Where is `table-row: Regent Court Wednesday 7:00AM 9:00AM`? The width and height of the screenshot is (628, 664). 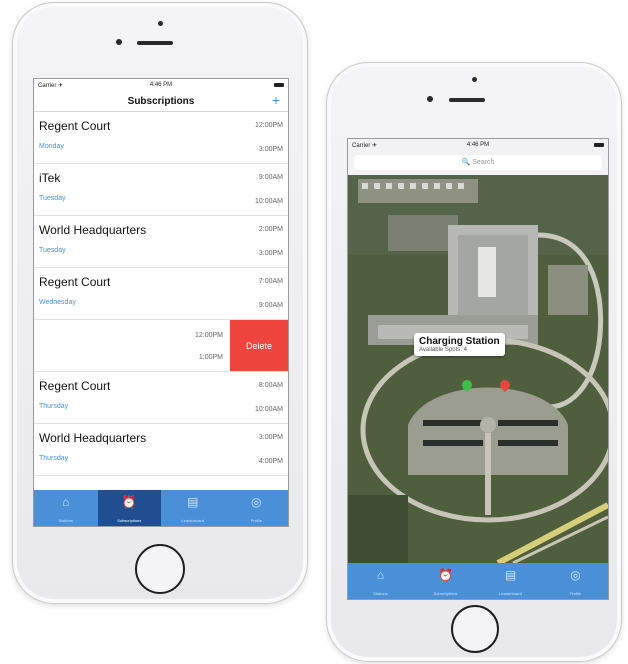 table-row: Regent Court Wednesday 7:00AM 9:00AM is located at coordinates (161, 294).